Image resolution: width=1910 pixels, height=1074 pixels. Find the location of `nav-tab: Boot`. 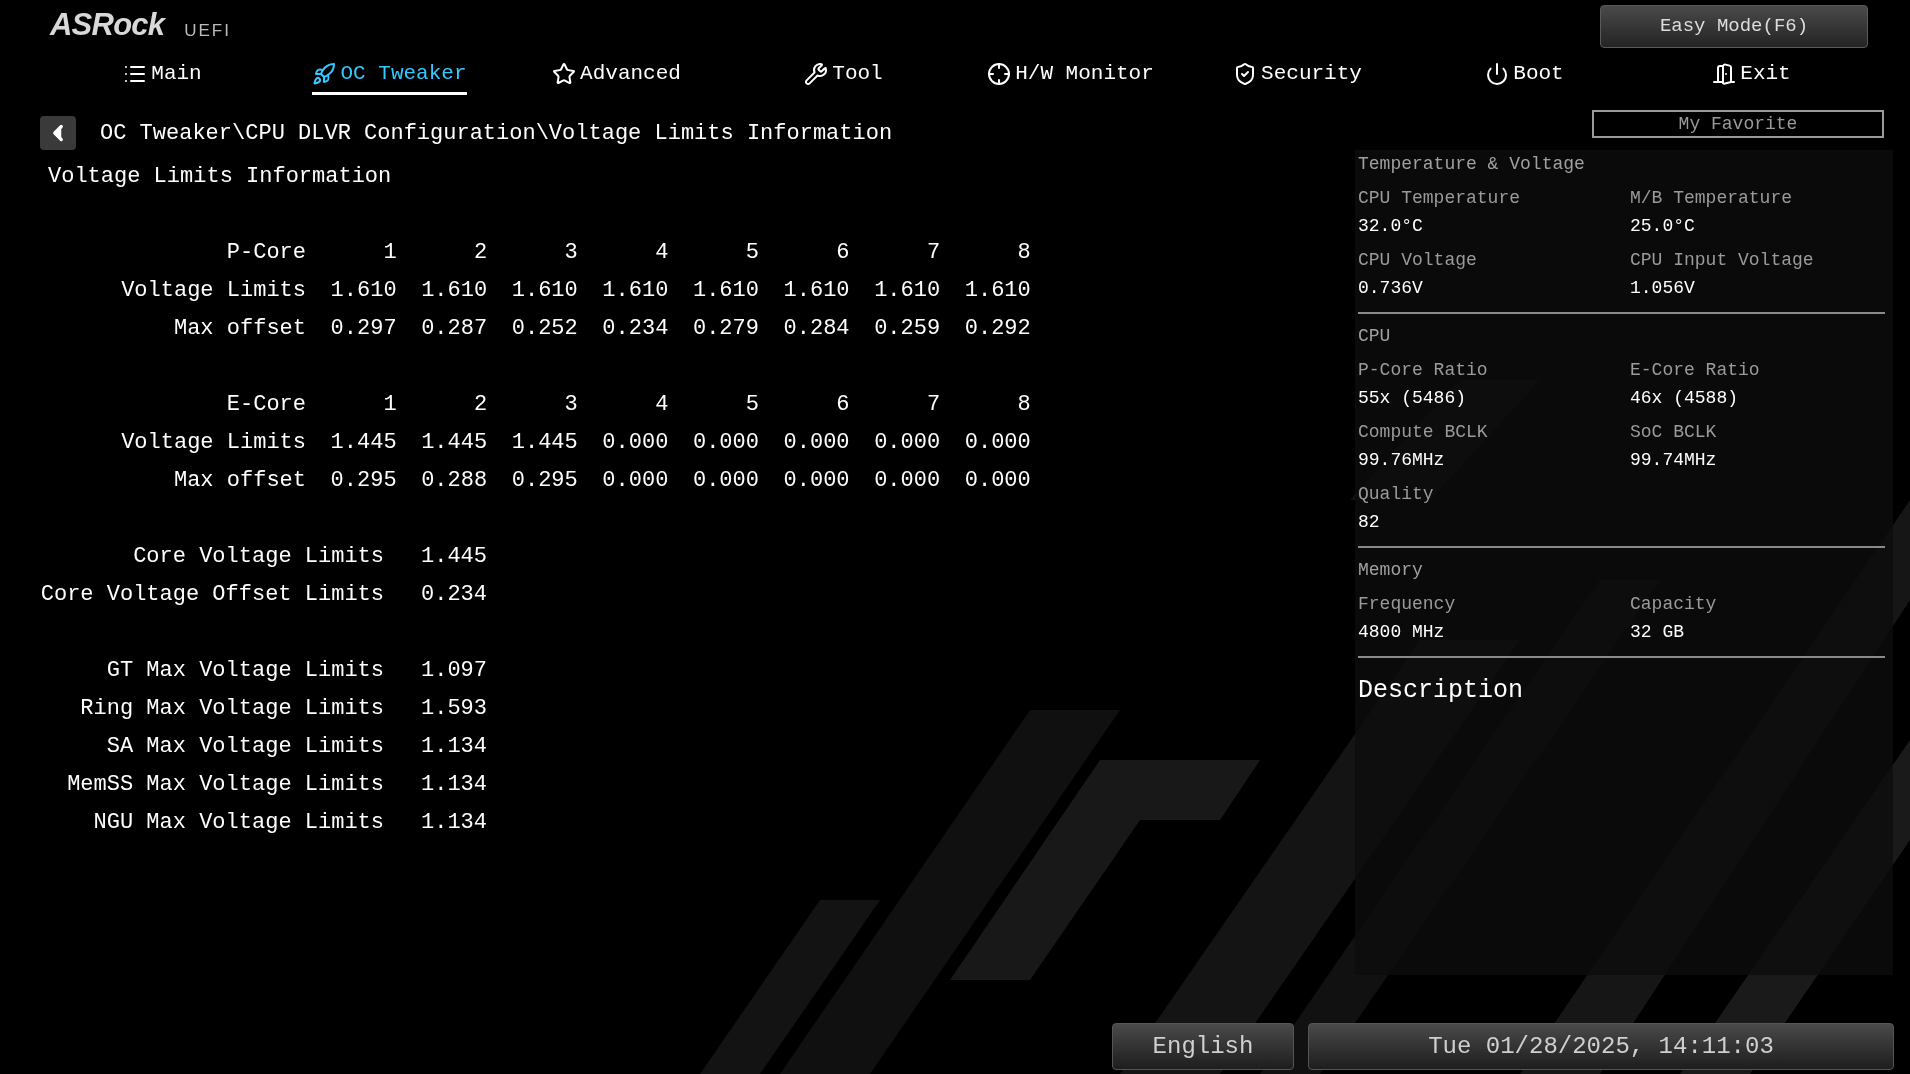

nav-tab: Boot is located at coordinates (1524, 75).